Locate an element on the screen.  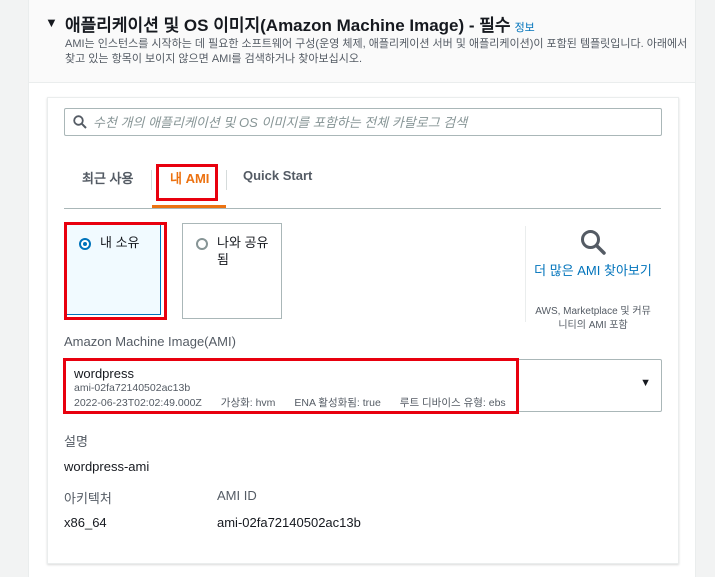
ami-select-label: Amazon Machine Image(AMI) is located at coordinates (150, 341).